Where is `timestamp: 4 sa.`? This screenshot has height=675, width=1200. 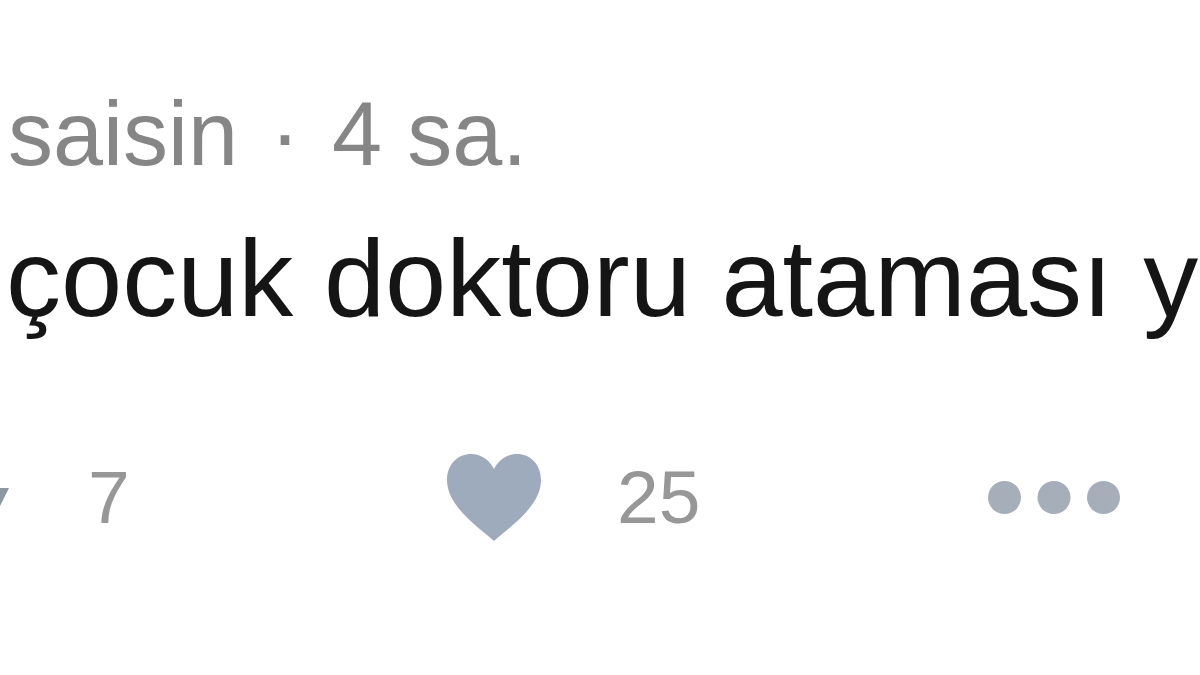 timestamp: 4 sa. is located at coordinates (430, 134).